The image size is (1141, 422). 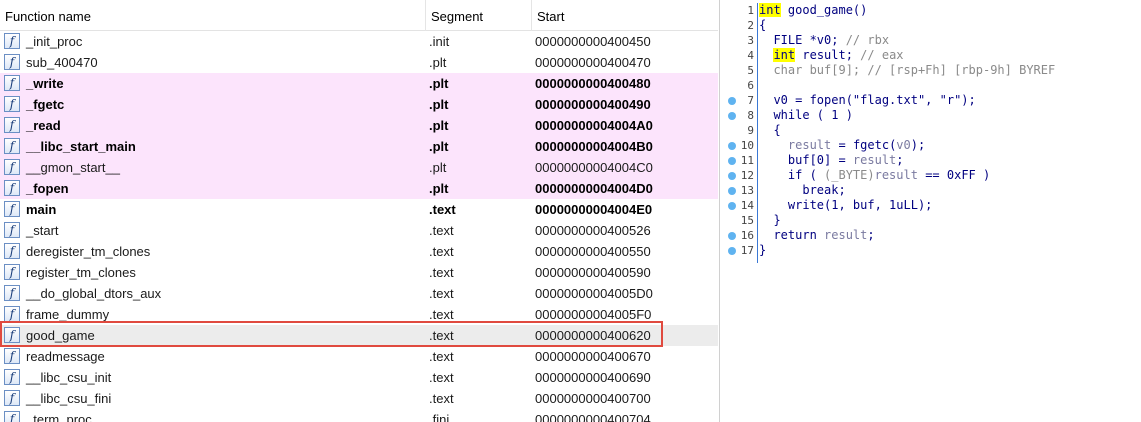 What do you see at coordinates (864, 145) in the screenshot?
I see `code-token: = fgetc(` at bounding box center [864, 145].